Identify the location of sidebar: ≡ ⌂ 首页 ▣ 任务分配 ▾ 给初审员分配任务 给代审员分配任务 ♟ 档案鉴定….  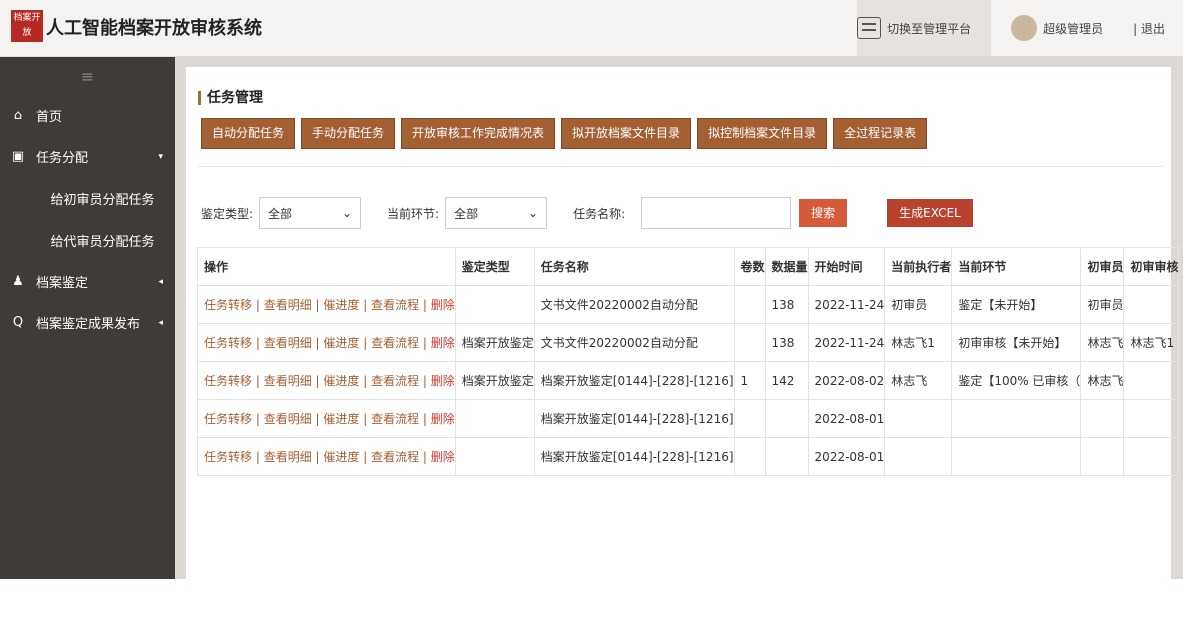
(87, 318).